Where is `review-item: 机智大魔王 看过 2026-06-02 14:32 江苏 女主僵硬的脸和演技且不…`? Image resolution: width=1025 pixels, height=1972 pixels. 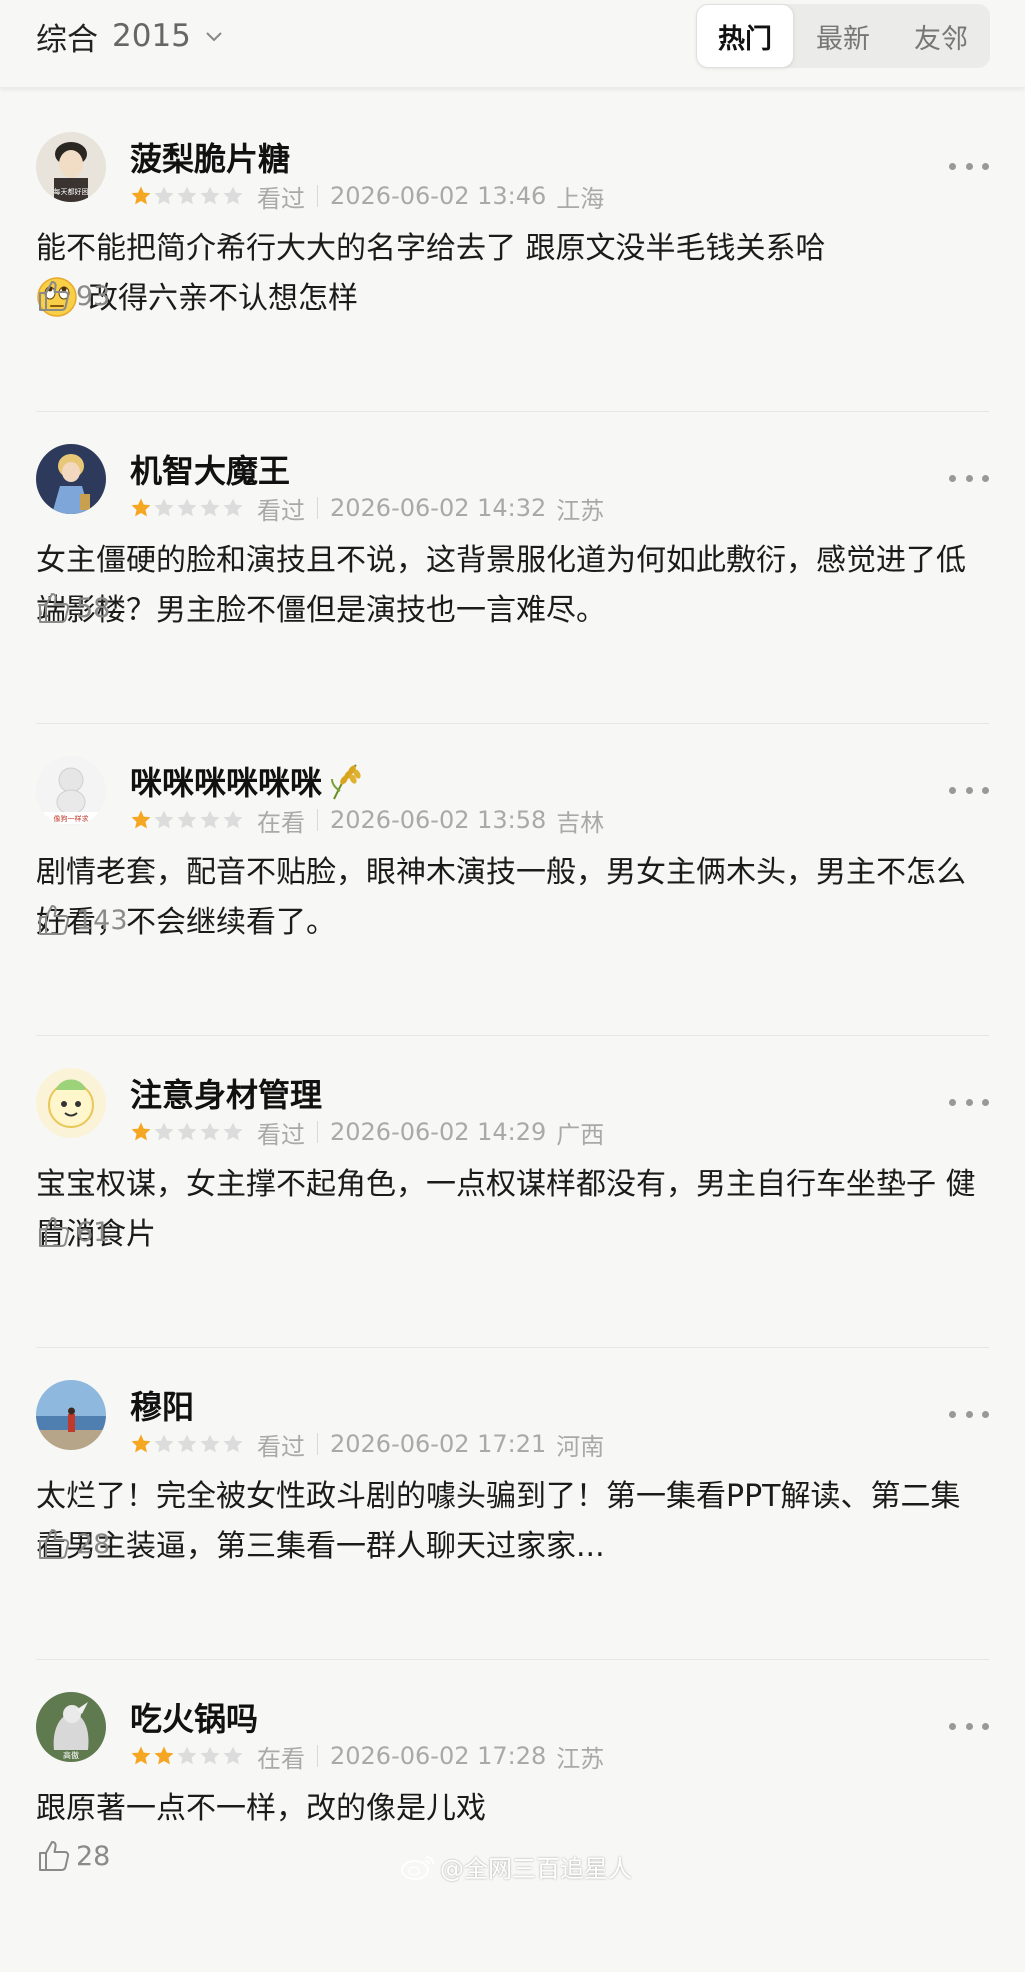 review-item: 机智大魔王 看过 2026-06-02 14:32 江苏 女主僵硬的脸和演技且不… is located at coordinates (512, 568).